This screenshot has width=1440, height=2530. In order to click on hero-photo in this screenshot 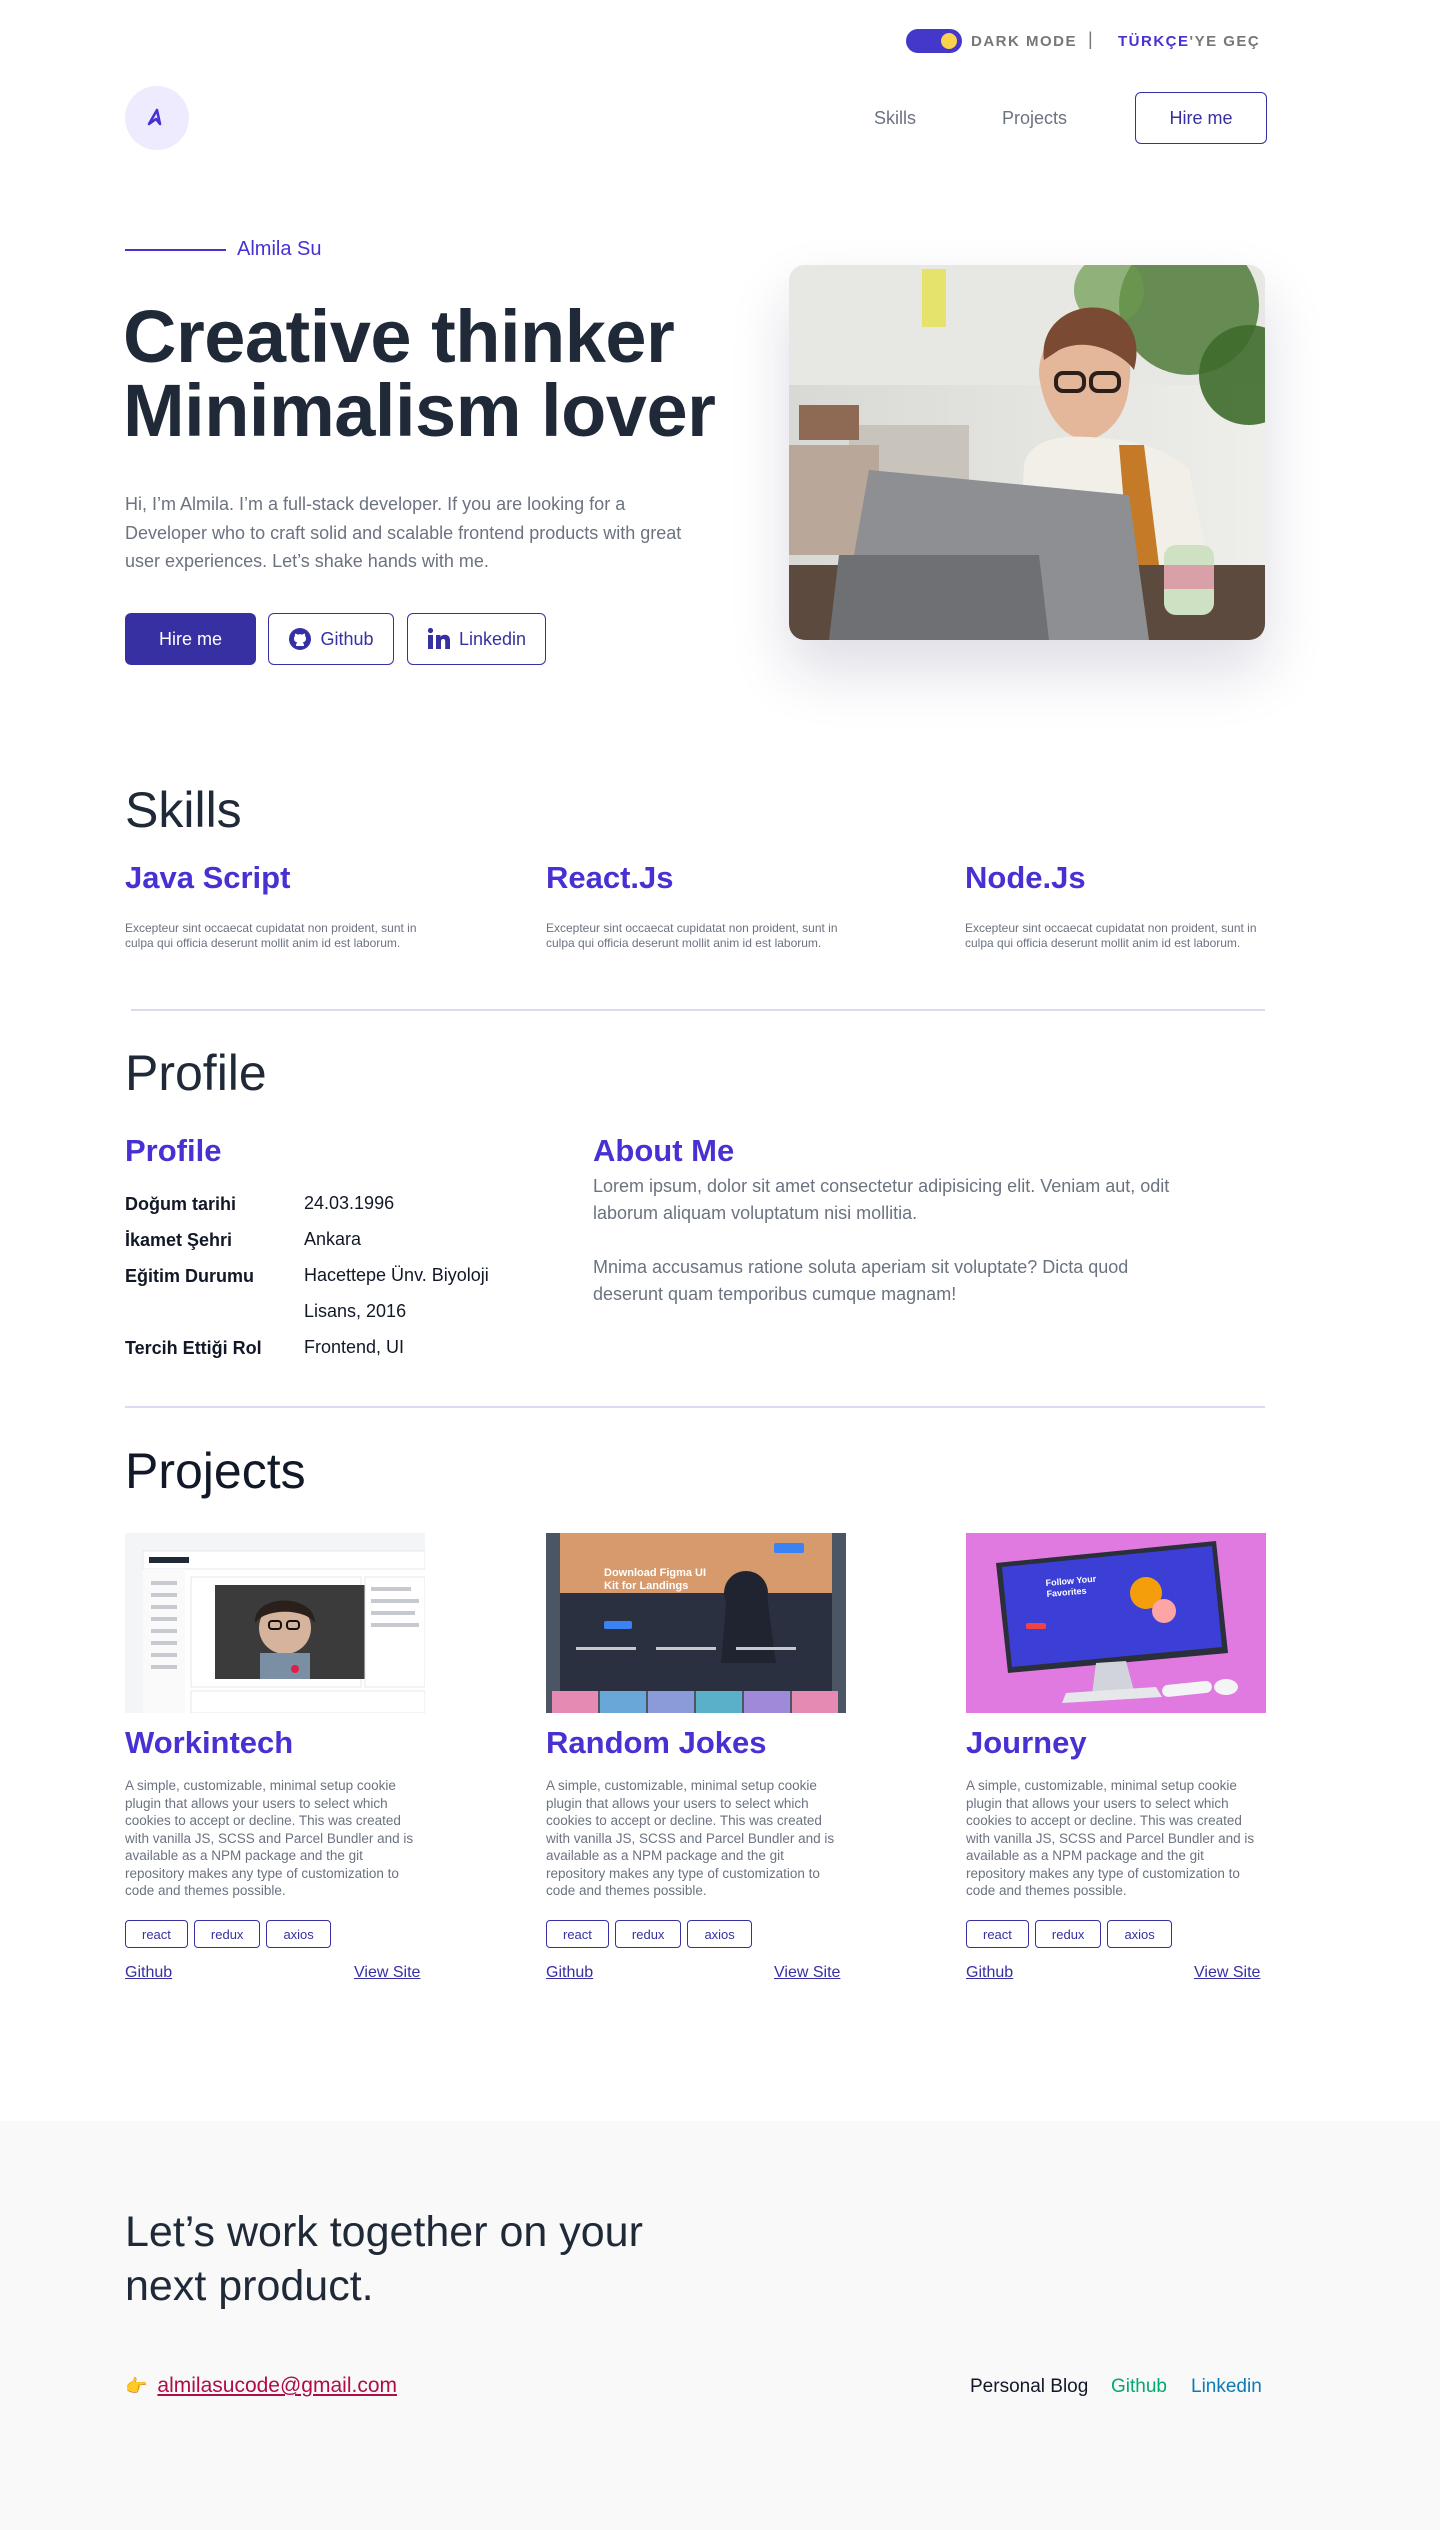, I will do `click(1027, 452)`.